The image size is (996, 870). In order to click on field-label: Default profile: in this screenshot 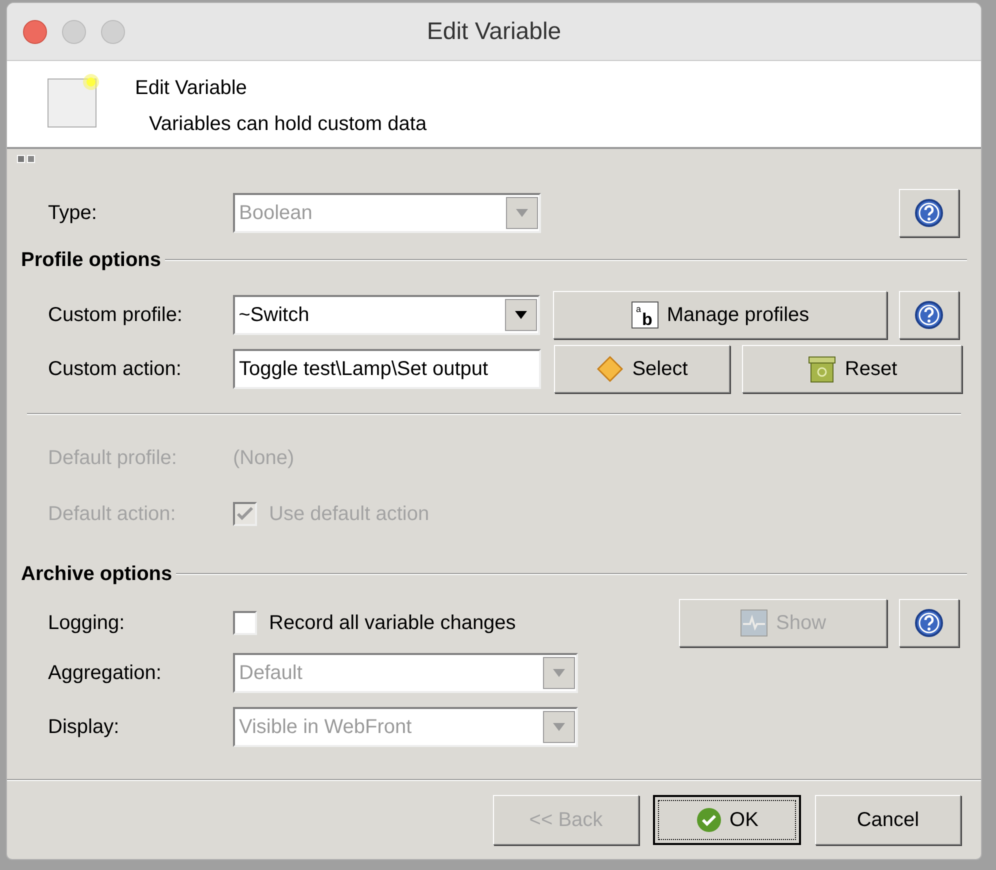, I will do `click(113, 458)`.